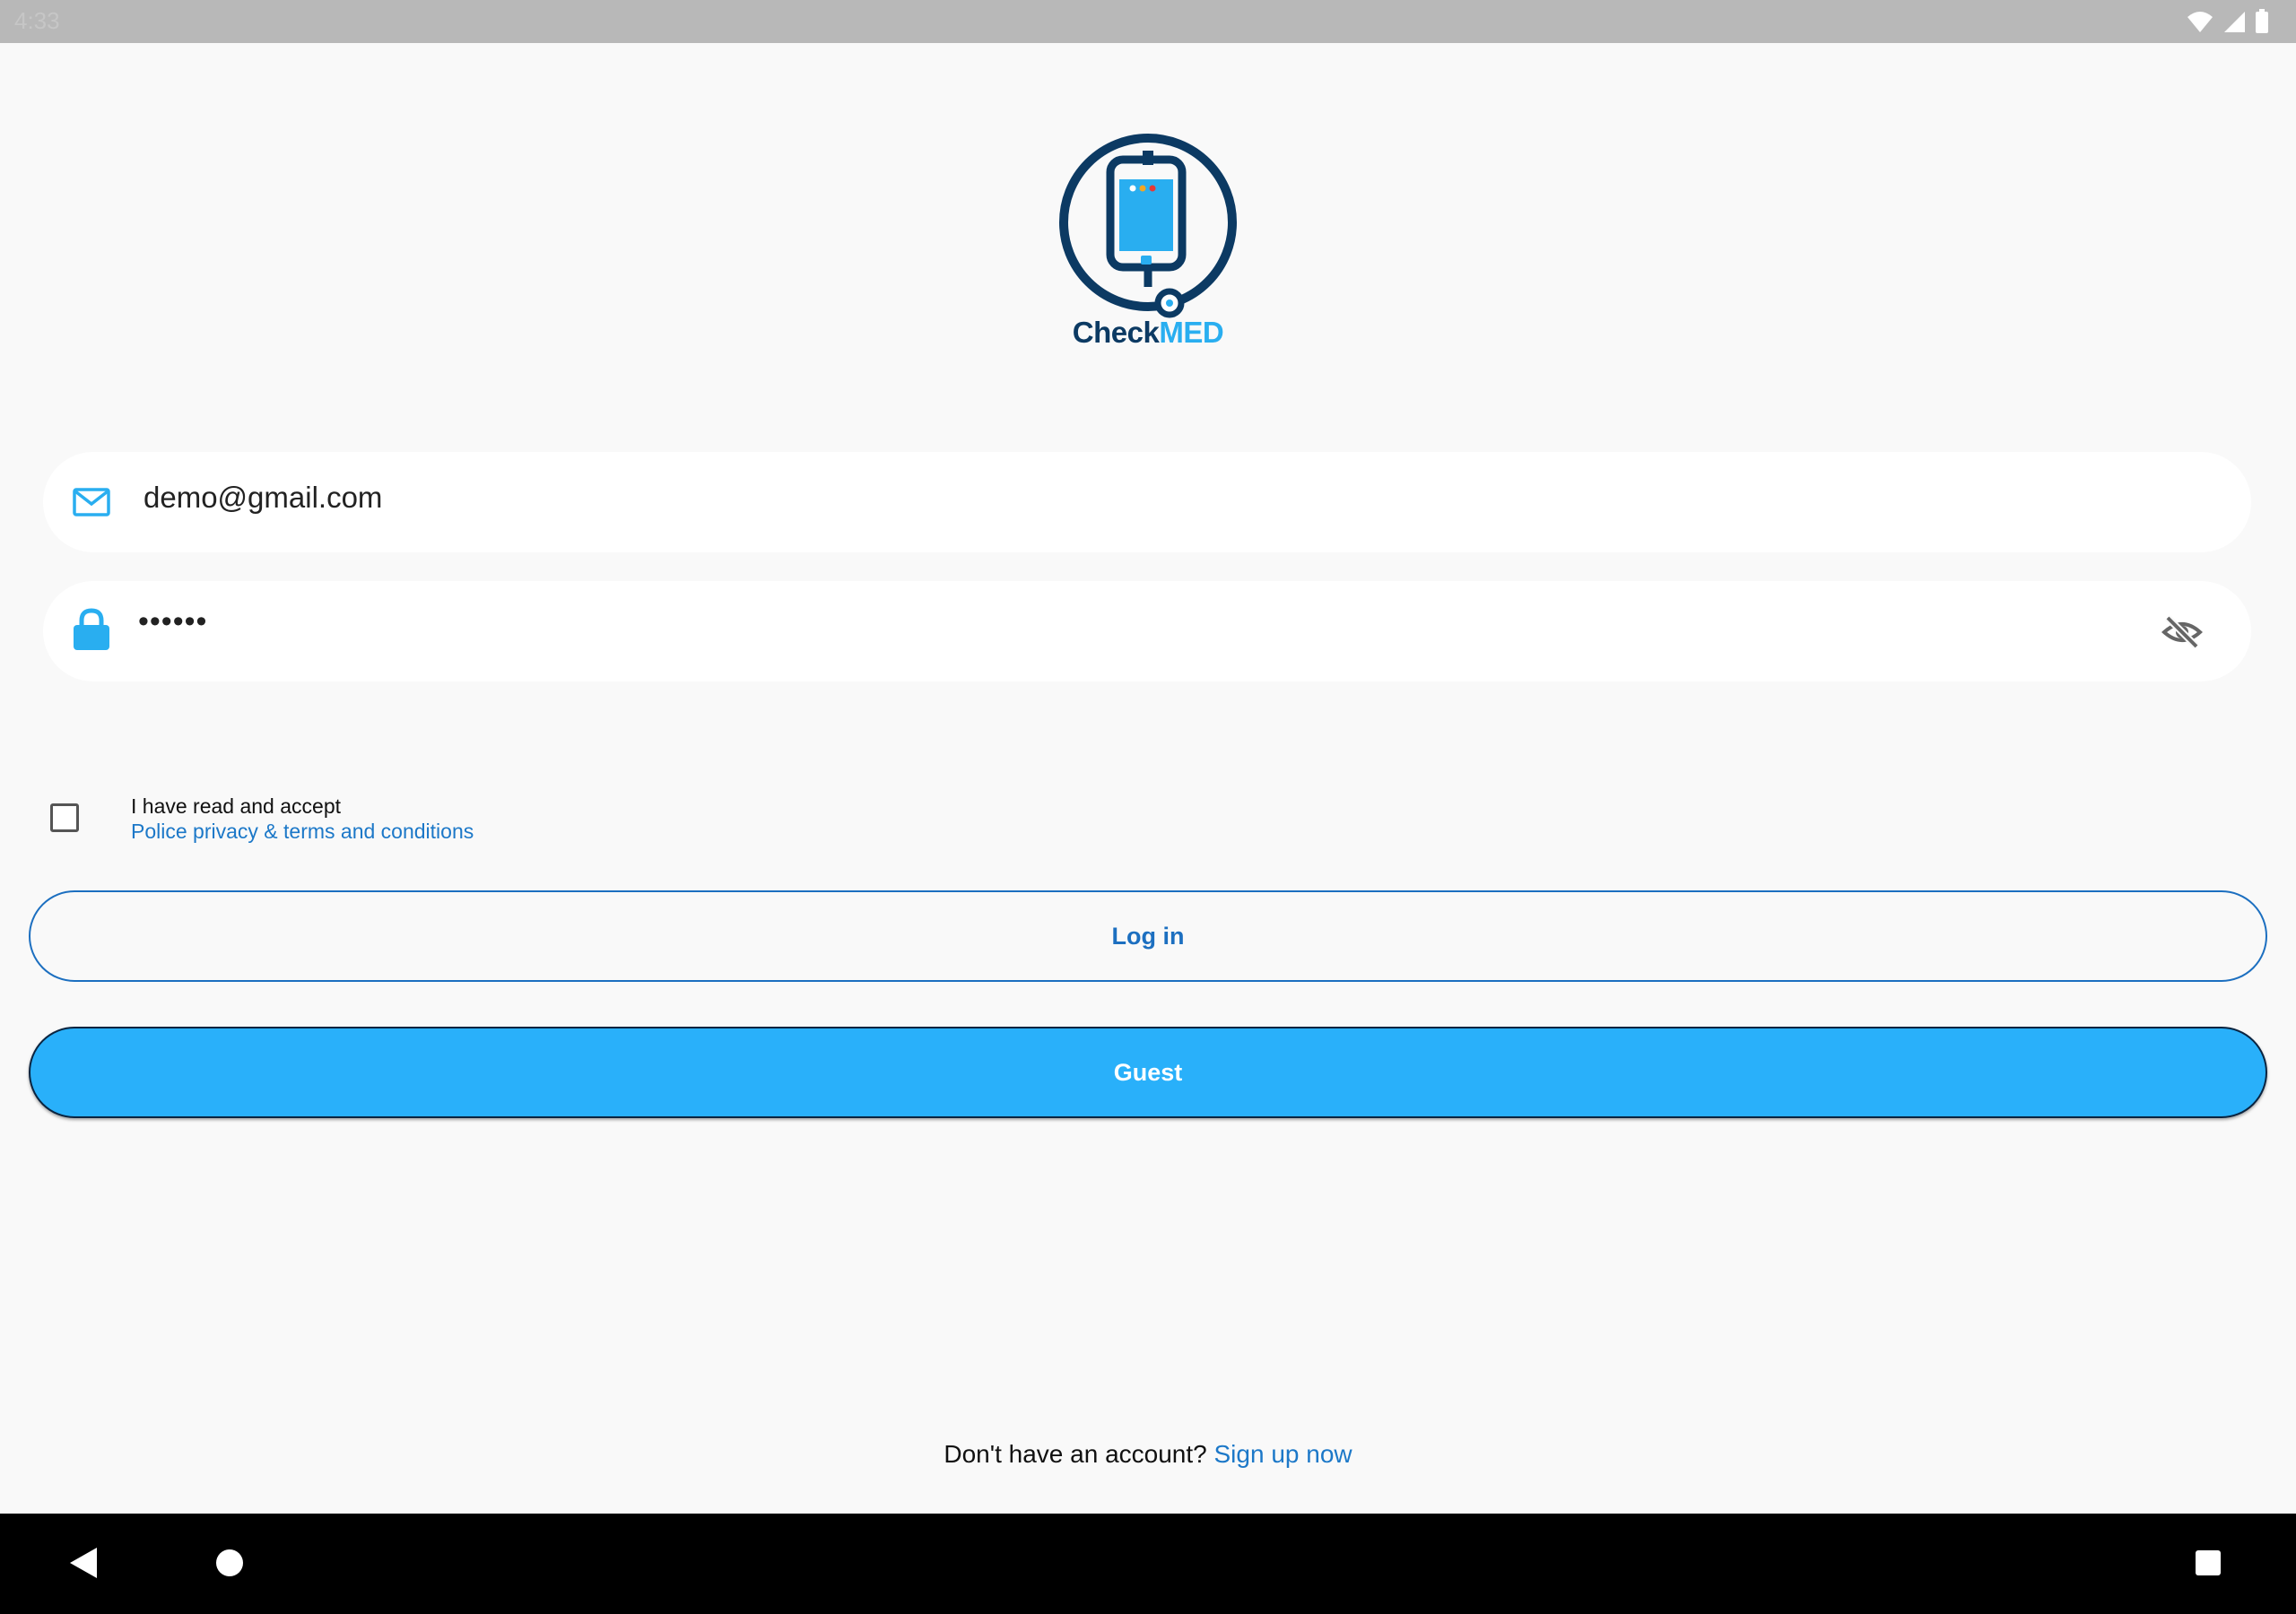 This screenshot has height=1614, width=2296. I want to click on app-logo: CheckMED, so click(1148, 244).